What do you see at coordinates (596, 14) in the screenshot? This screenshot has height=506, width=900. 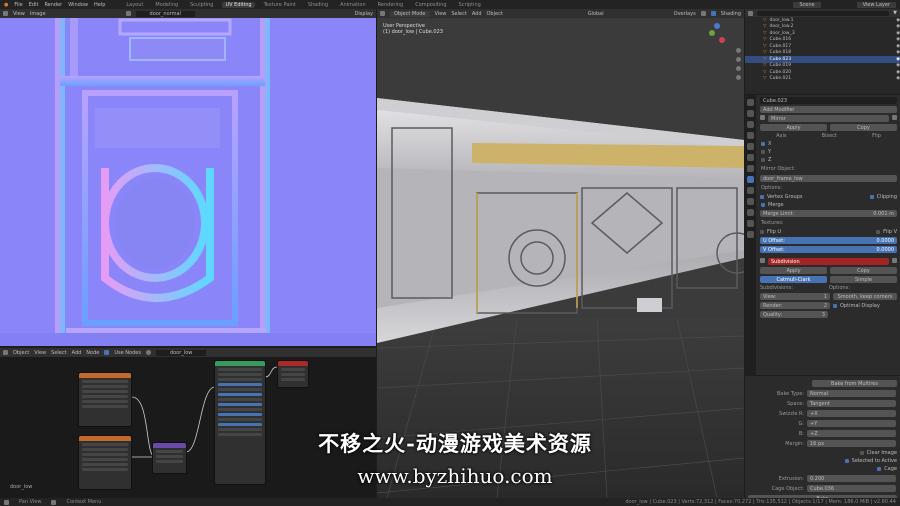 I see `orientation-selector: Global` at bounding box center [596, 14].